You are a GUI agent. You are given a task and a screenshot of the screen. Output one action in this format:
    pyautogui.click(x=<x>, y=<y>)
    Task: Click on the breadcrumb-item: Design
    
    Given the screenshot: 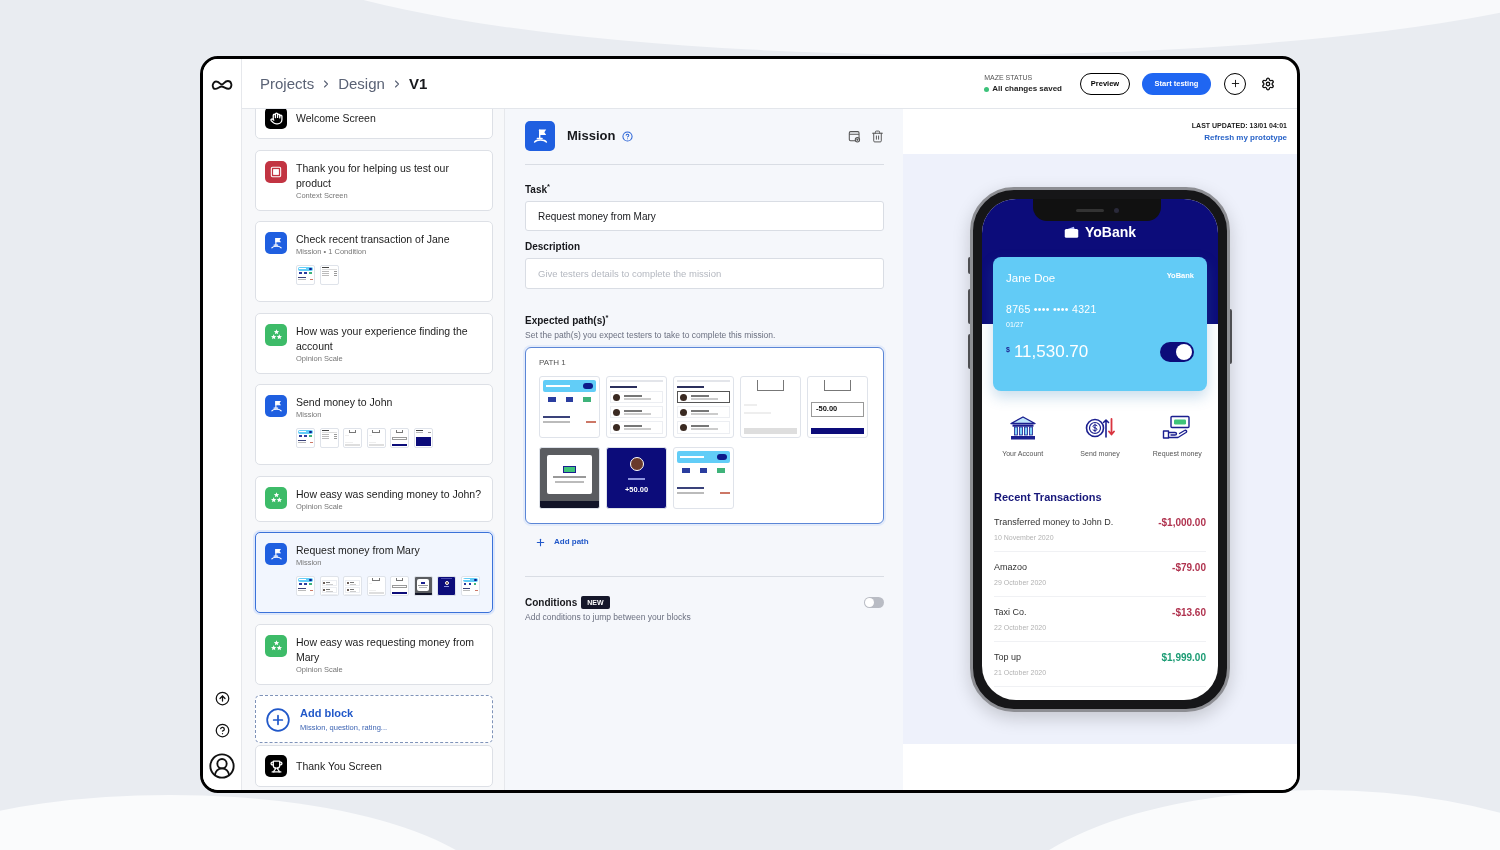 What is the action you would take?
    pyautogui.click(x=361, y=83)
    